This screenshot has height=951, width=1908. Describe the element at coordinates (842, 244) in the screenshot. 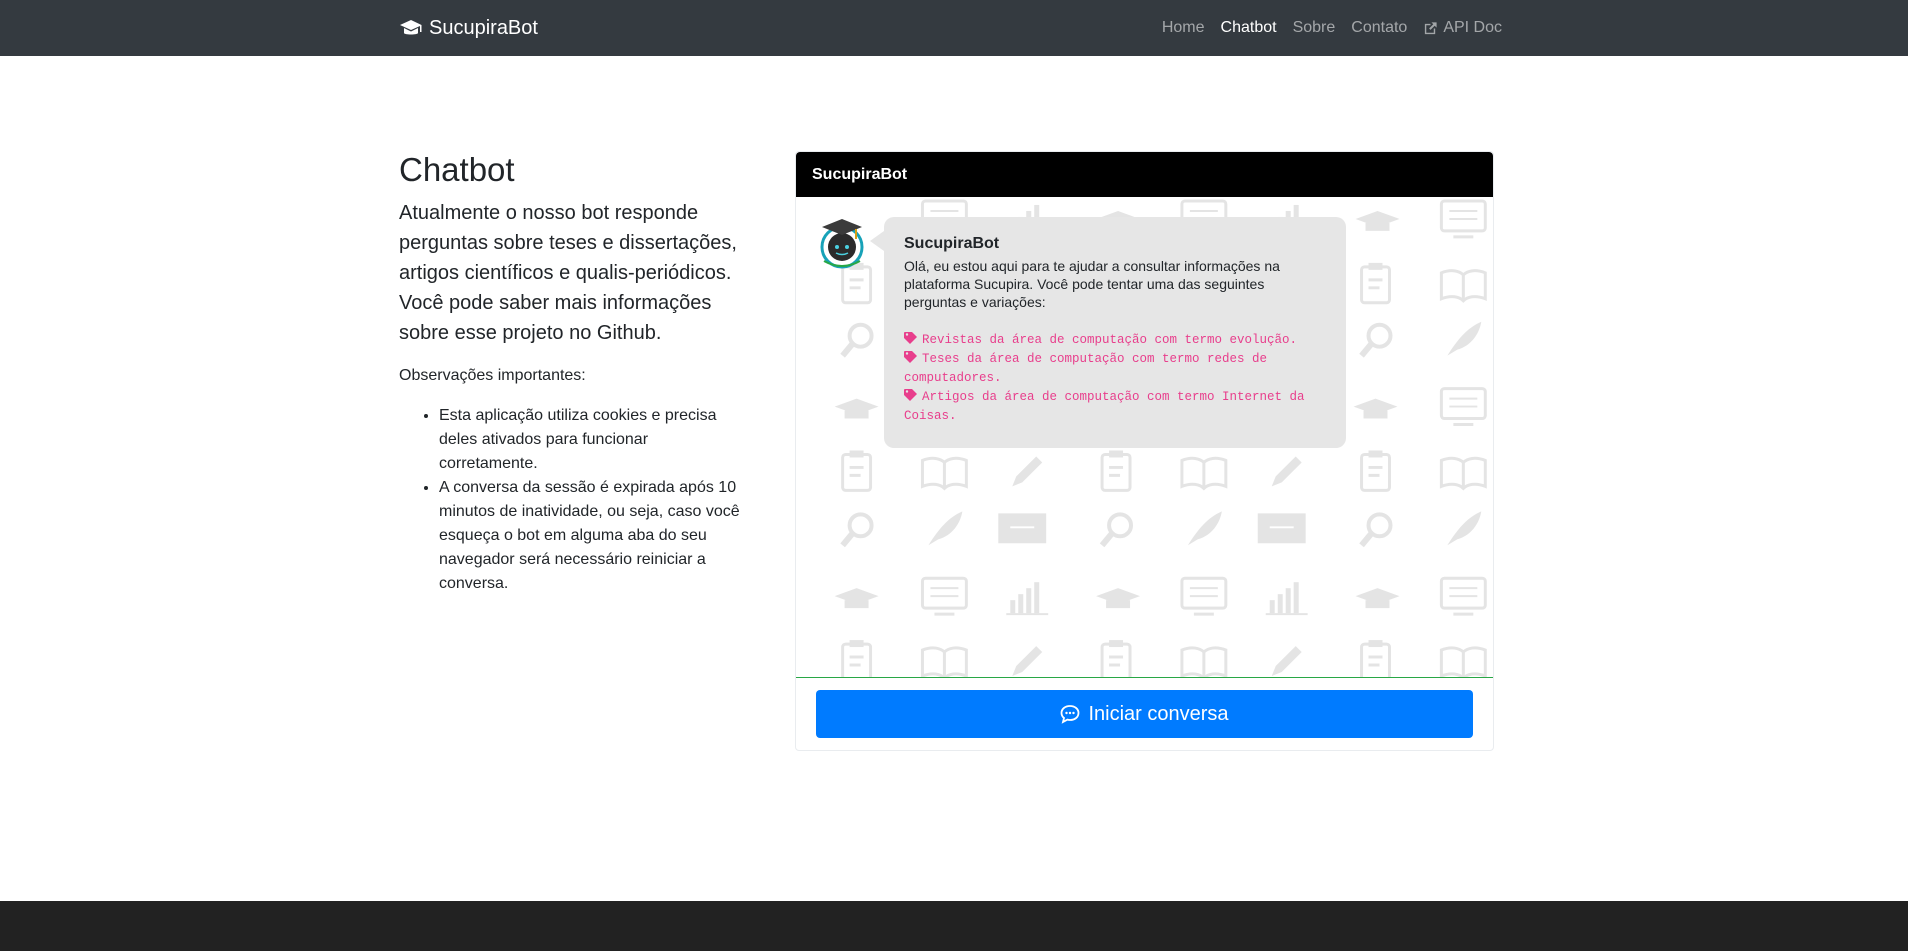

I see `bot-avatar-icon` at that location.